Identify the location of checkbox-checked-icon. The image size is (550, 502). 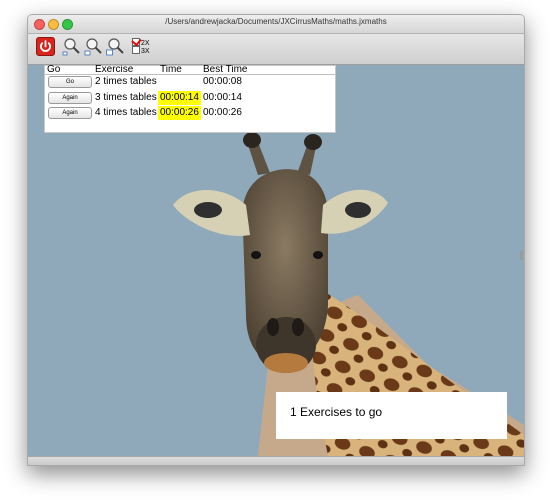
(136, 42).